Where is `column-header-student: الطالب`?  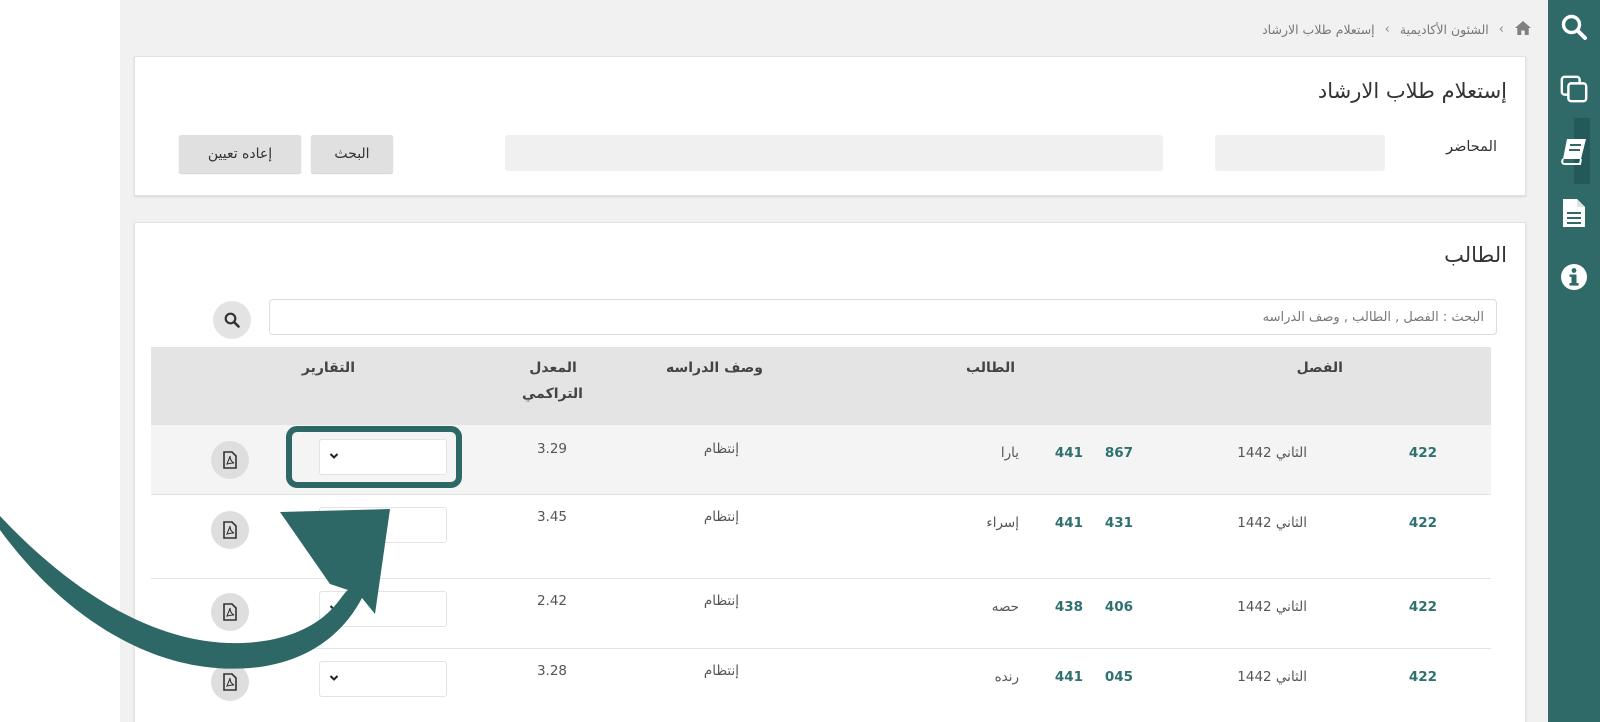 column-header-student: الطالب is located at coordinates (990, 368).